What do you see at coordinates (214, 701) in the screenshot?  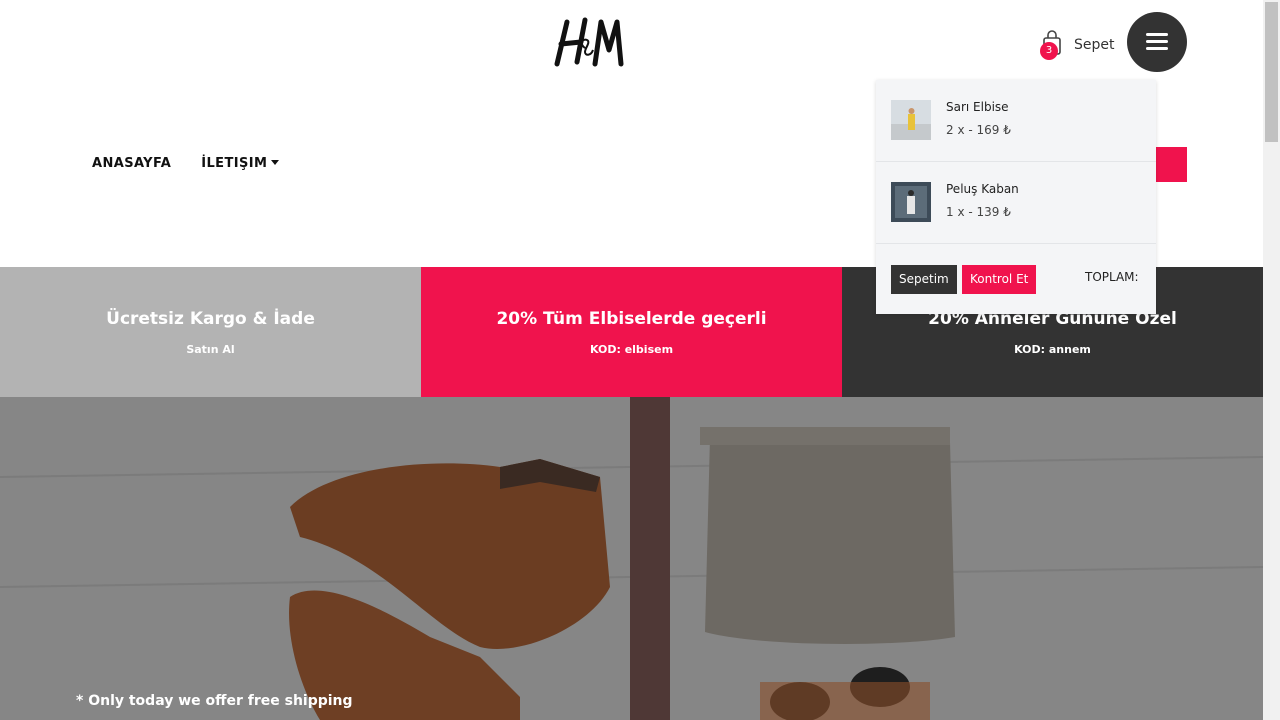 I see `hero-caption: * Only today we offer free shipping` at bounding box center [214, 701].